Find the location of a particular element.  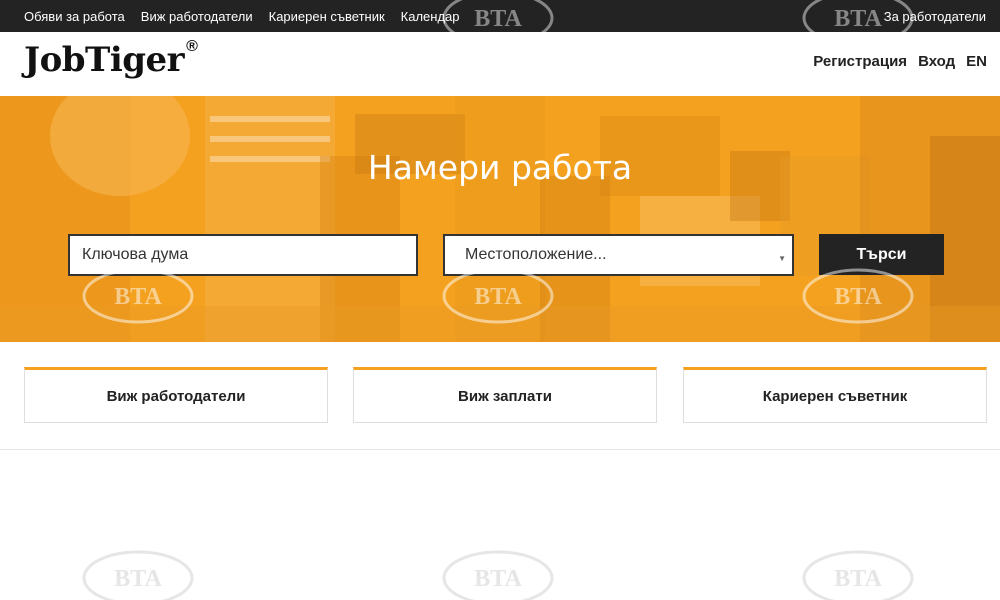

hero-title: Намери работа is located at coordinates (500, 167).